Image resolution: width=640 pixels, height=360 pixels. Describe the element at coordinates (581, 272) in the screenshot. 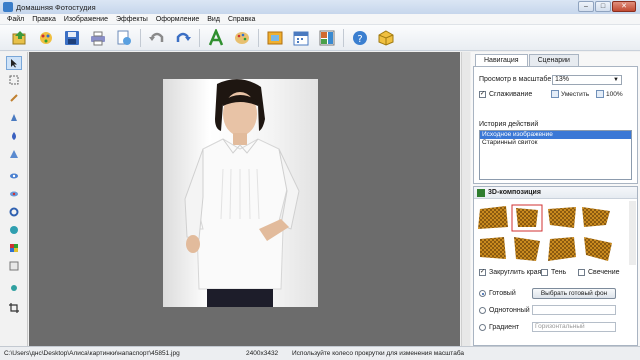

I see `glow-checkbox` at that location.